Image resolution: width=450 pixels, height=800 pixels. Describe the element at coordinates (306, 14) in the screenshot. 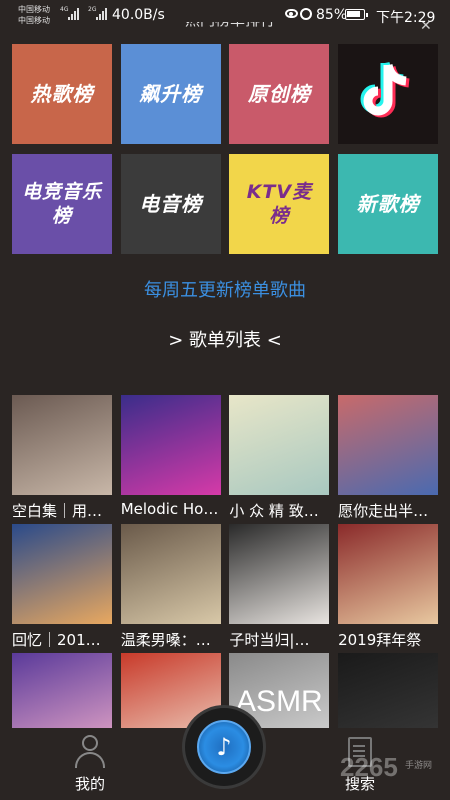

I see `alarm-icon` at that location.